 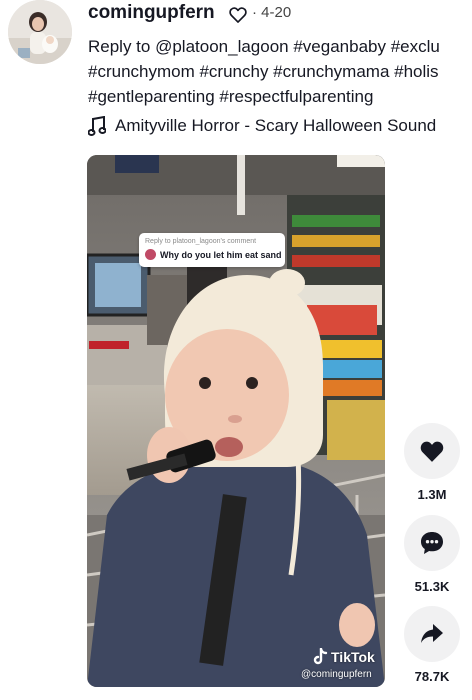 I want to click on reply-comment: Why do you let him eat sand, so click(x=213, y=254).